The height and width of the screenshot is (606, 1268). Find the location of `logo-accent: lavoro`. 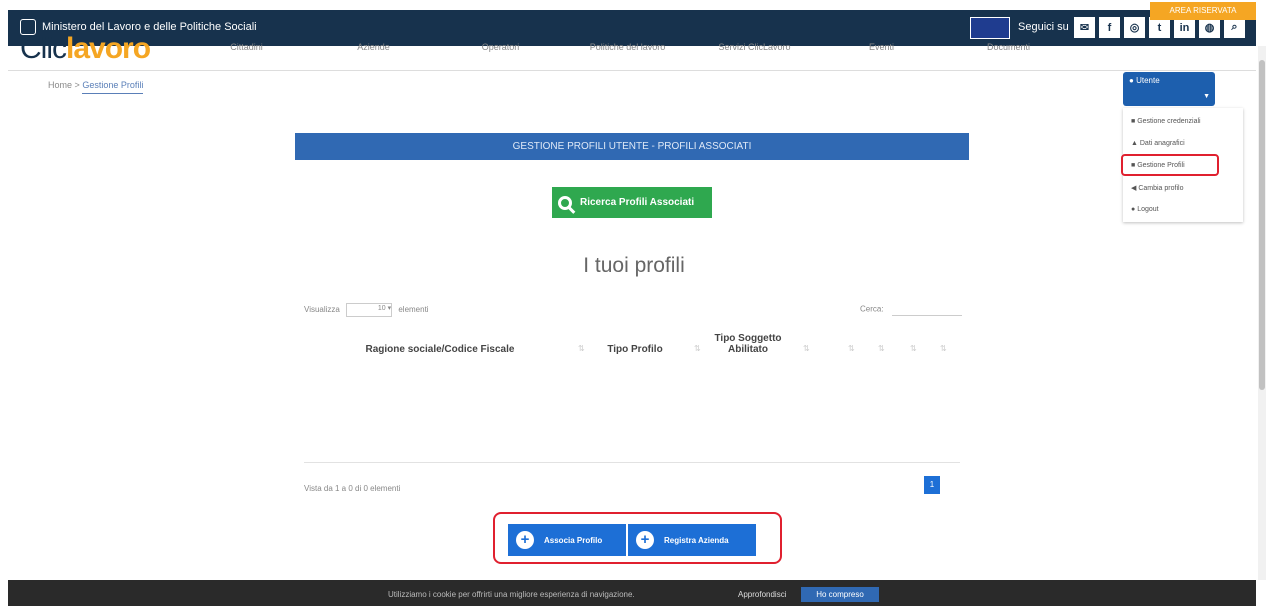

logo-accent: lavoro is located at coordinates (108, 47).